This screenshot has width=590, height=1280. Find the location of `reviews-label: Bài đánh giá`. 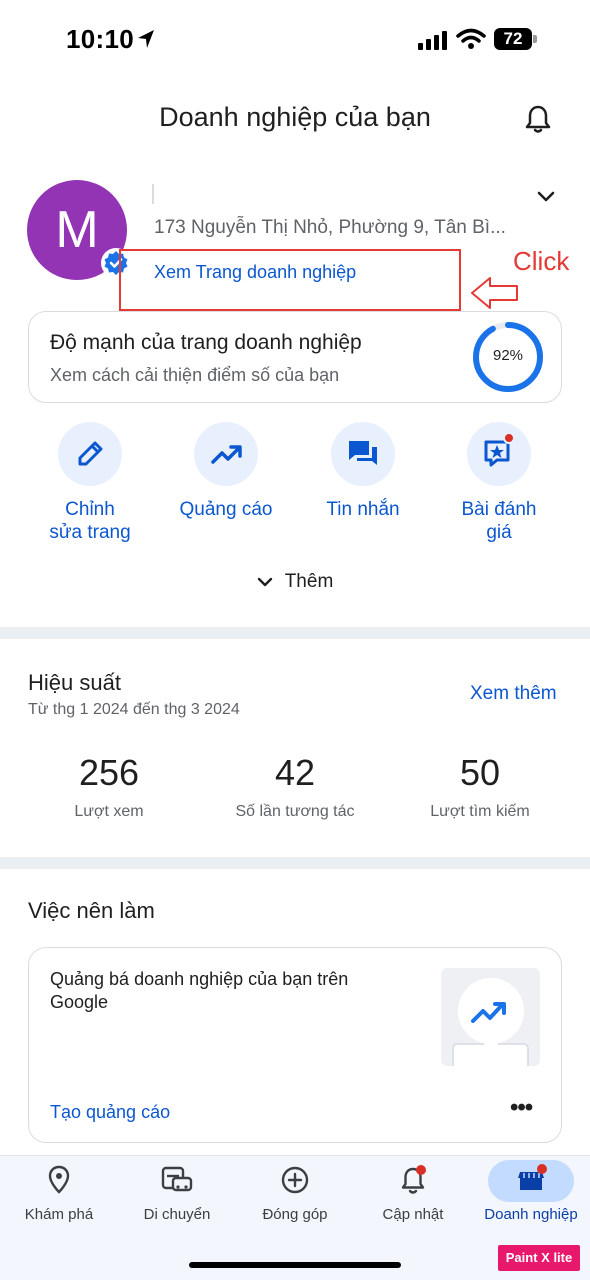

reviews-label: Bài đánh giá is located at coordinates (499, 521).